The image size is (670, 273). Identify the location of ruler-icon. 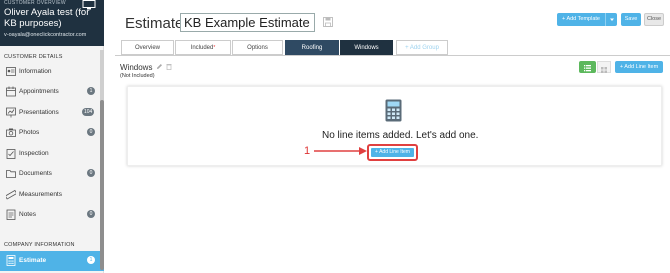
(11, 194).